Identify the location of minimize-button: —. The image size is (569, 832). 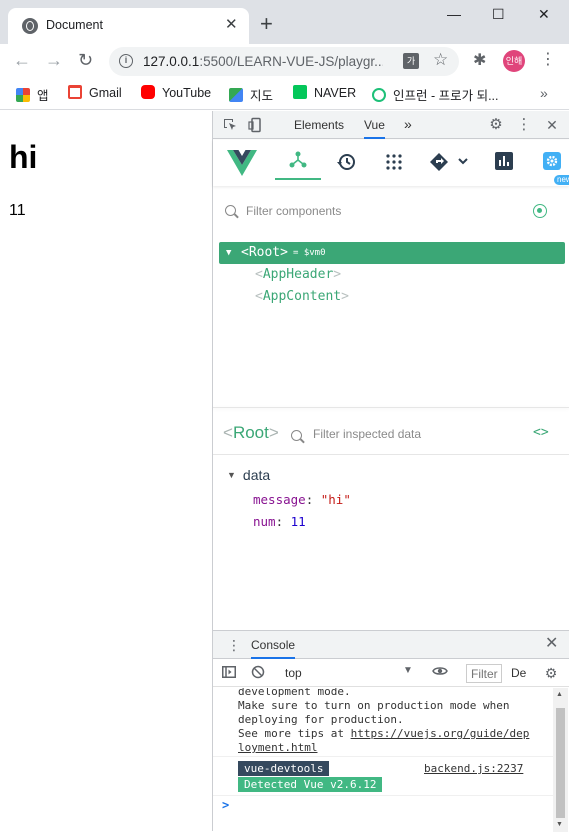
(454, 14).